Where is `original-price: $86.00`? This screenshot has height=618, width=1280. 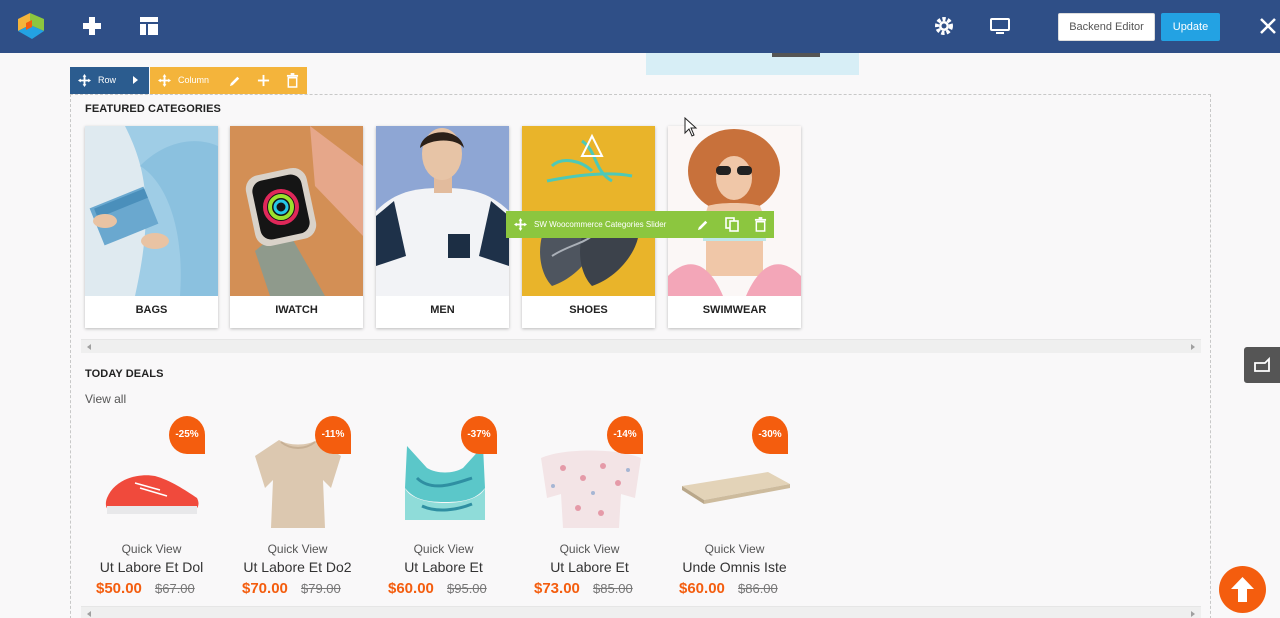 original-price: $86.00 is located at coordinates (758, 588).